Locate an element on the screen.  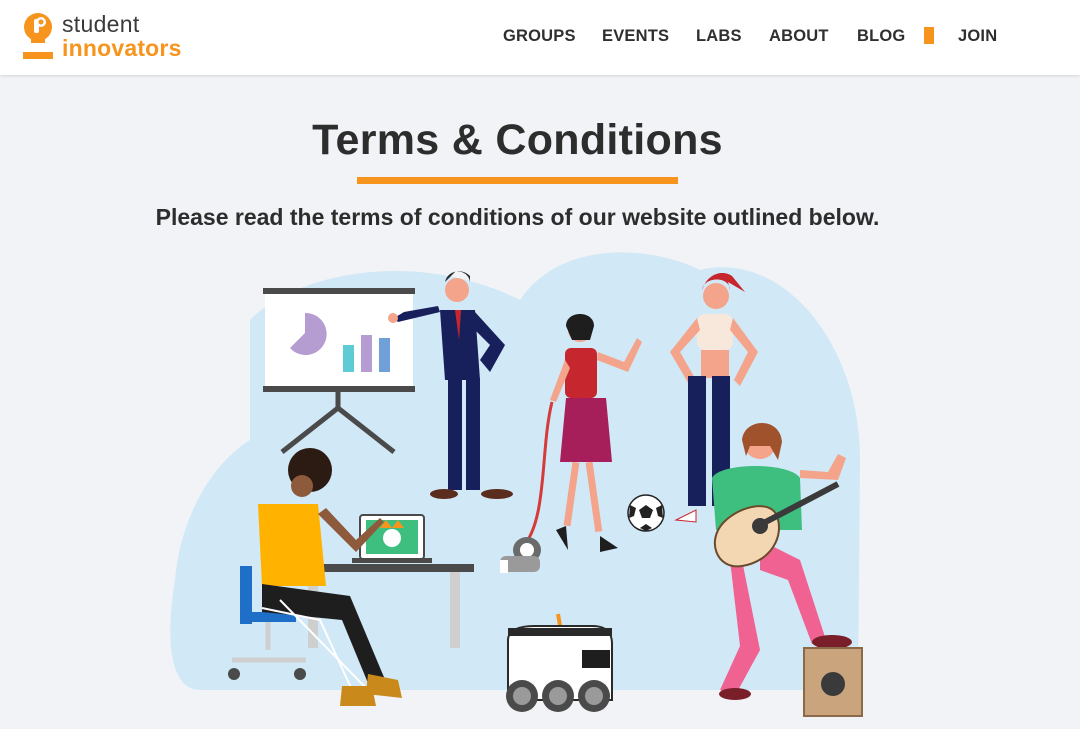
delivery-robot-icon is located at coordinates (559, 662).